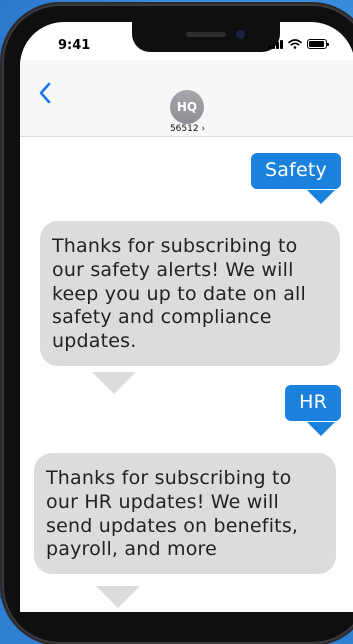  I want to click on status-icons, so click(298, 44).